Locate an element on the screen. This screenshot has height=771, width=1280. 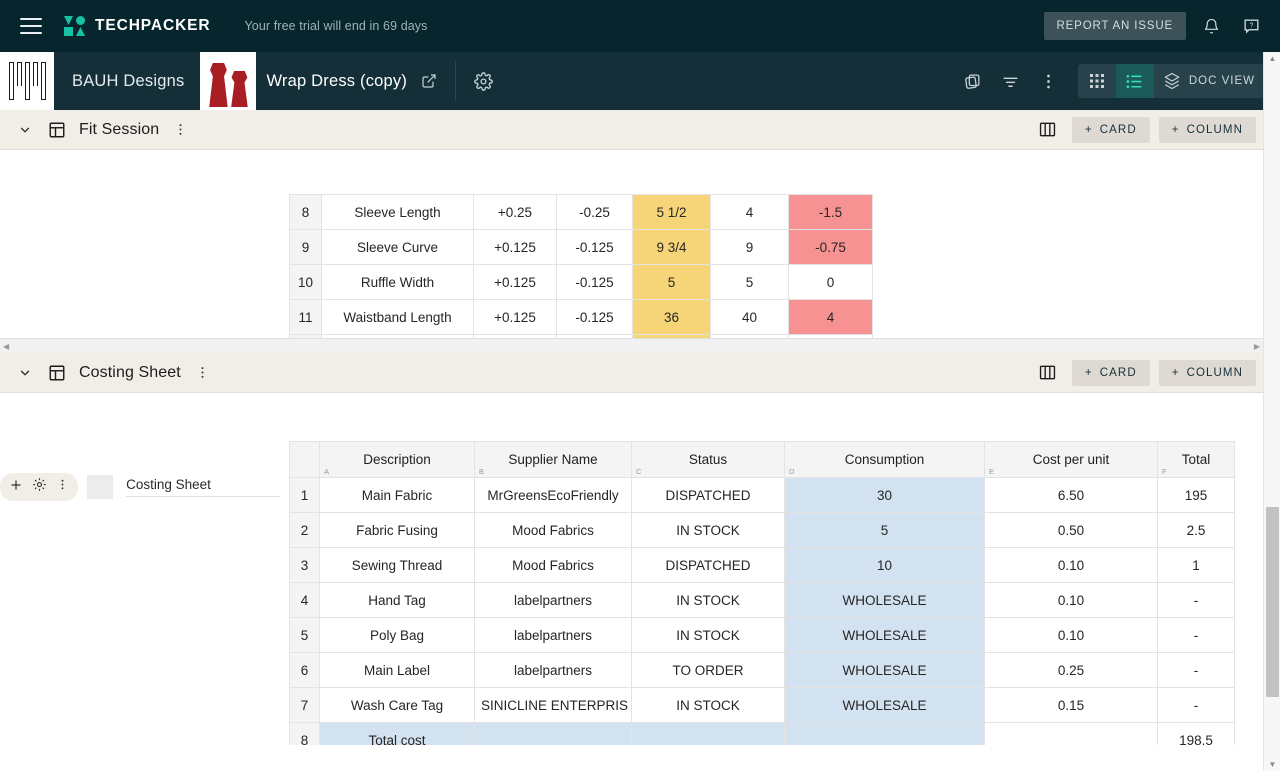
table-row: 10 Ruffle Width +0.125 -0.125 5 5 0 is located at coordinates (581, 282).